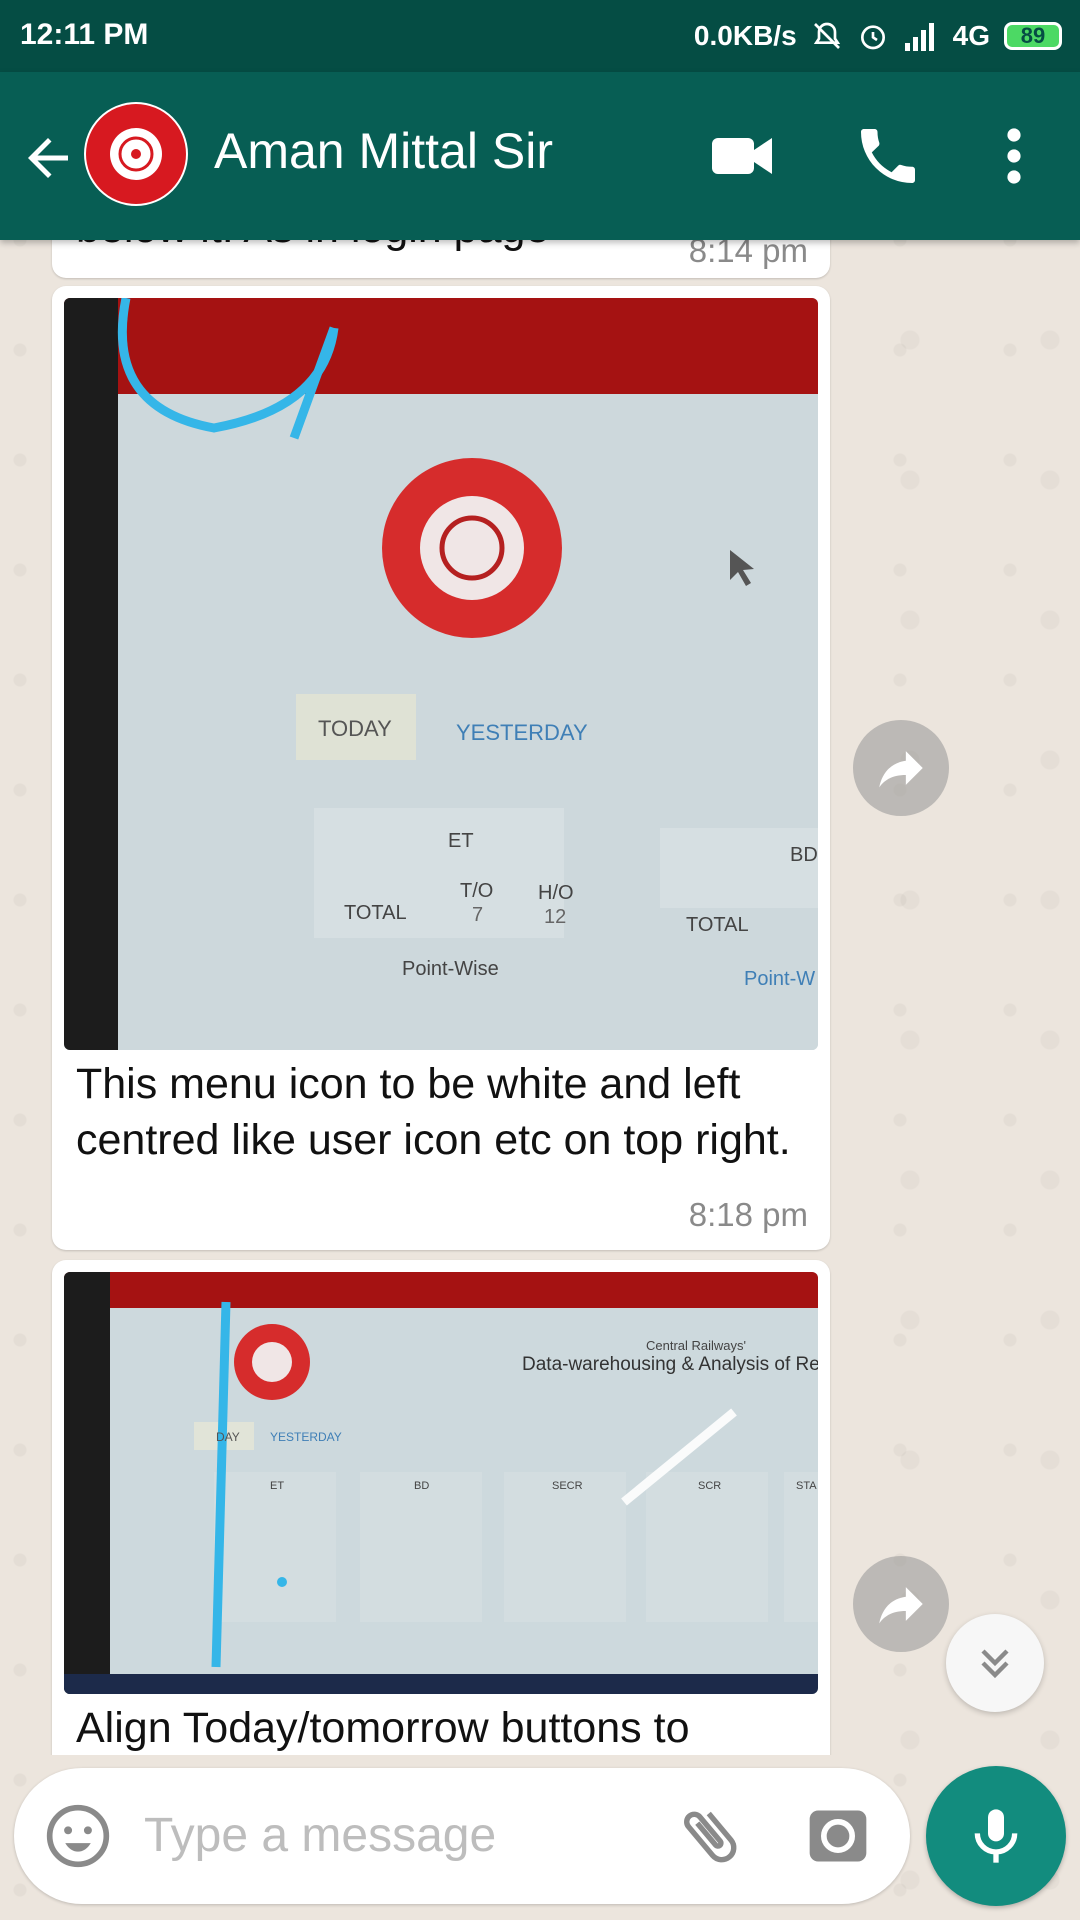  I want to click on mic-icon, so click(996, 1836).